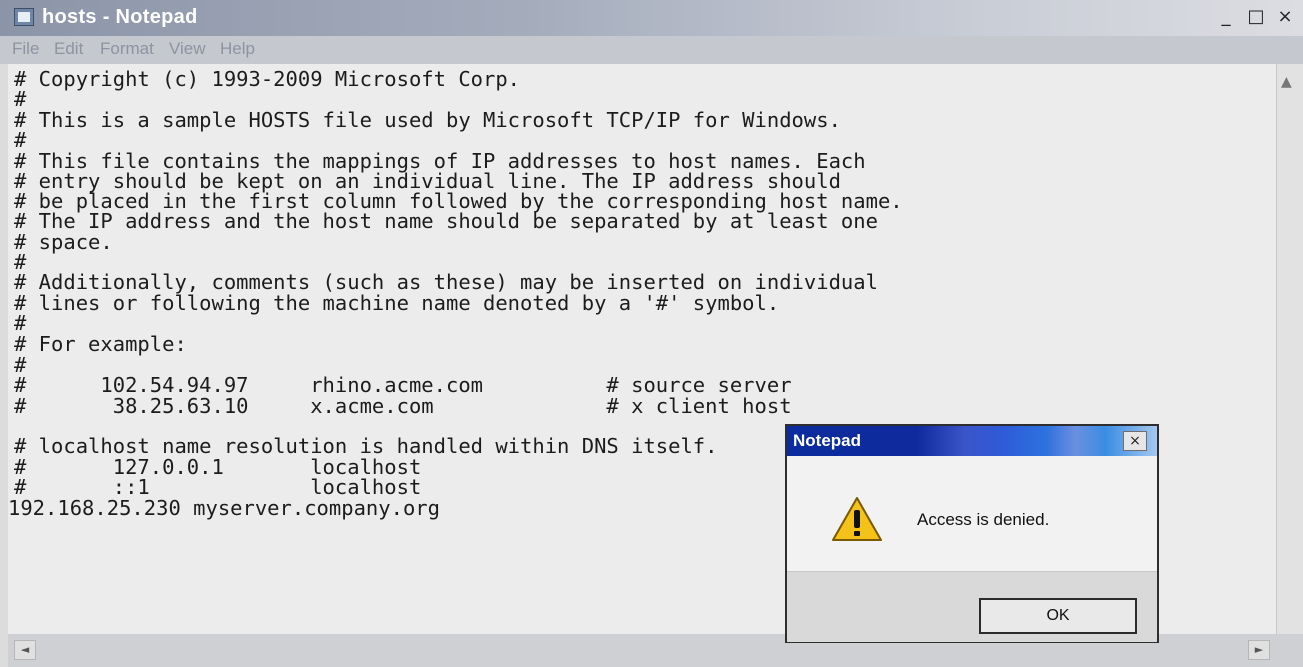 The image size is (1303, 667). What do you see at coordinates (972, 441) in the screenshot?
I see `dialog-title-bar: Notepad ×` at bounding box center [972, 441].